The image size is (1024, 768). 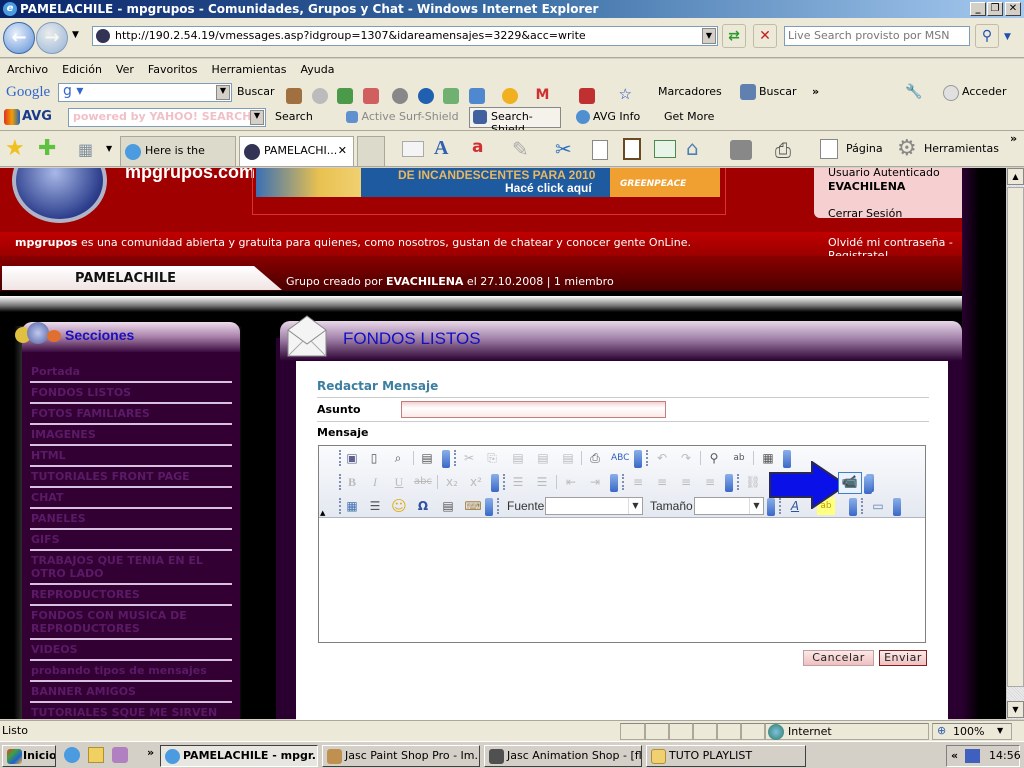 What do you see at coordinates (402, 117) in the screenshot?
I see `active-surf-shield: Active Surf-Shield` at bounding box center [402, 117].